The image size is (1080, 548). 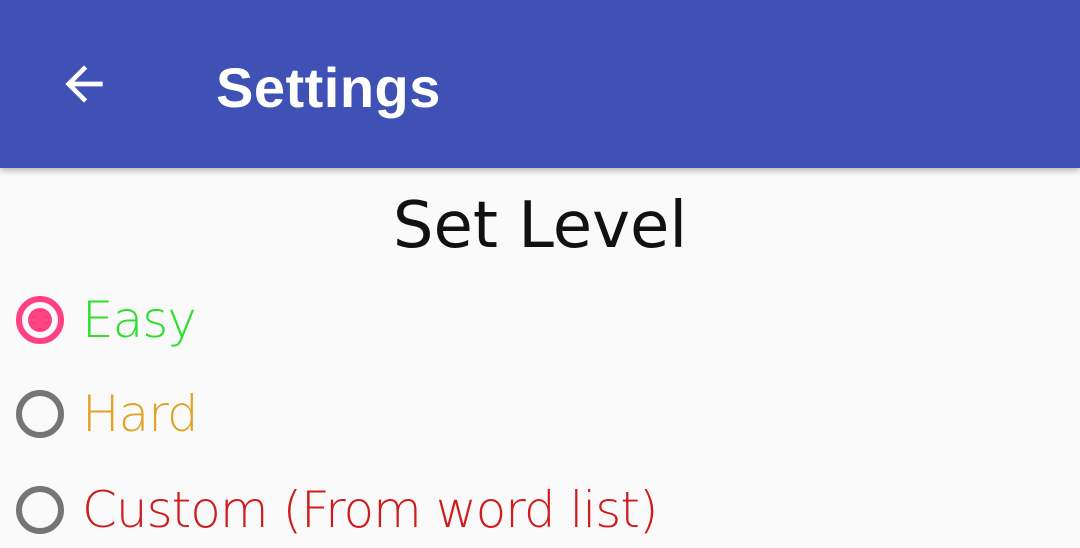 I want to click on arrow-left-icon, so click(x=84, y=84).